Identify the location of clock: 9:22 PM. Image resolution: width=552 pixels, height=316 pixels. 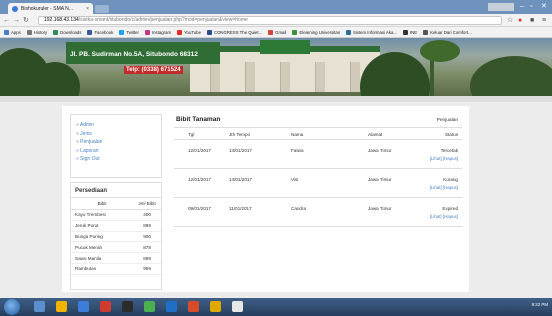
(540, 304).